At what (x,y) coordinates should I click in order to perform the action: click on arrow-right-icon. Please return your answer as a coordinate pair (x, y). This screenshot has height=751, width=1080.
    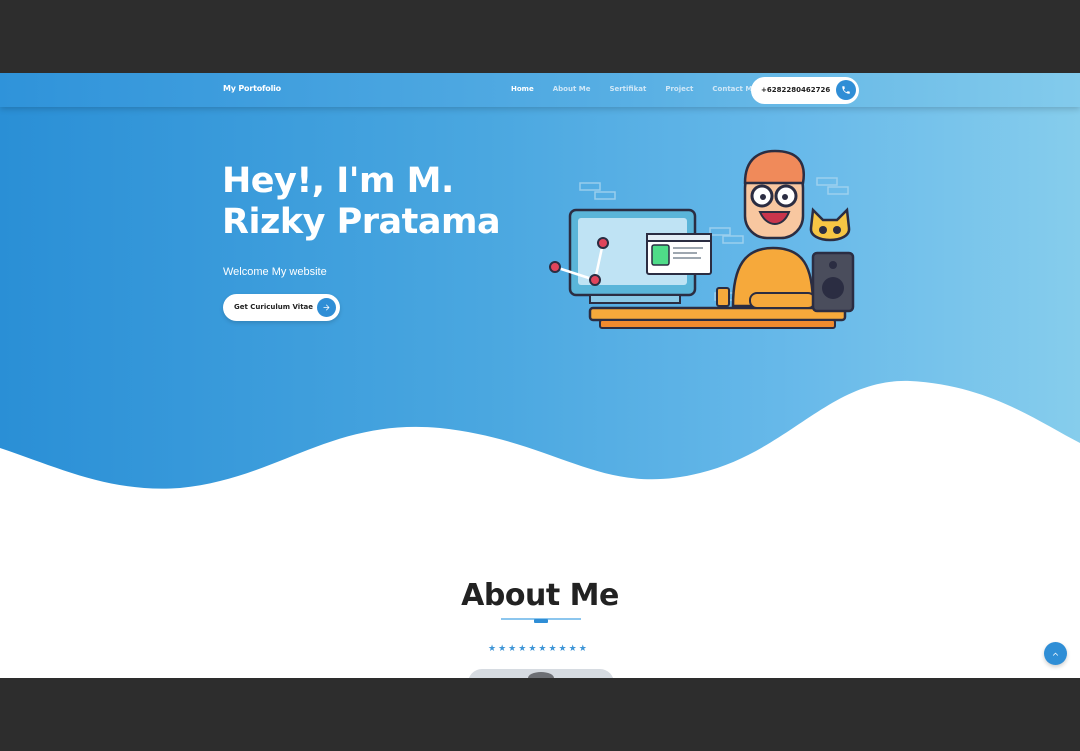
    Looking at the image, I should click on (326, 307).